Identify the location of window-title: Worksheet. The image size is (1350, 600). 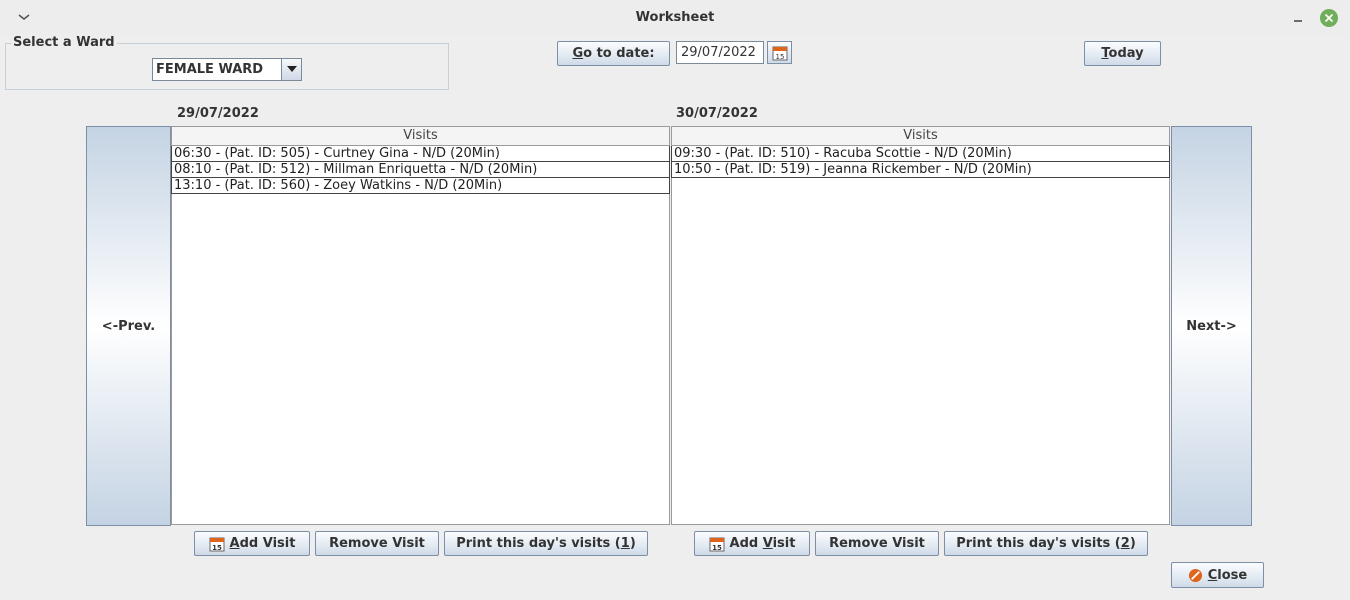
(675, 17).